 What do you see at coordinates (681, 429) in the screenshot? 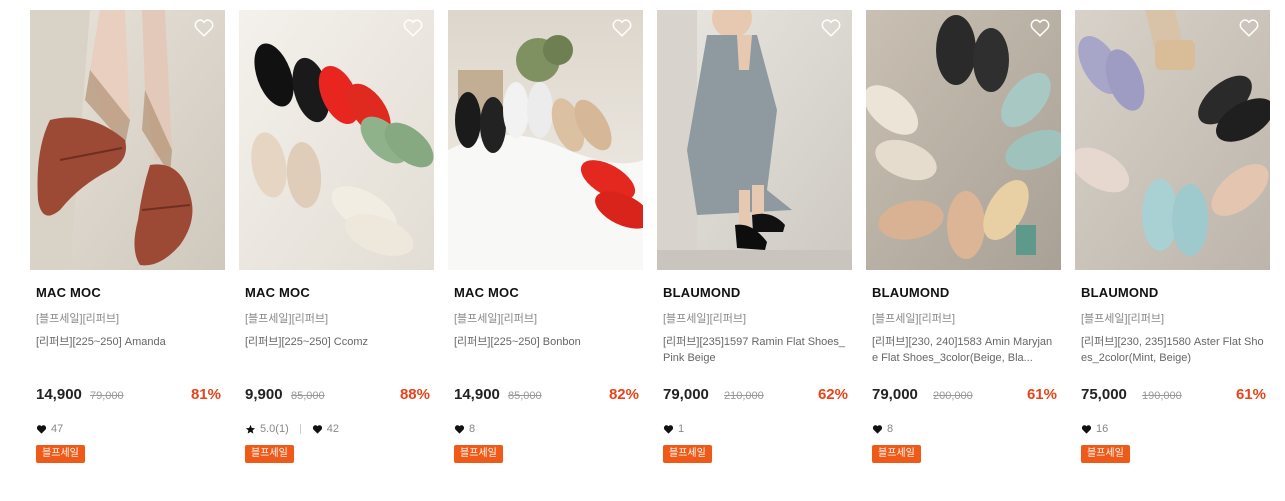
I see `likes-count: 1` at bounding box center [681, 429].